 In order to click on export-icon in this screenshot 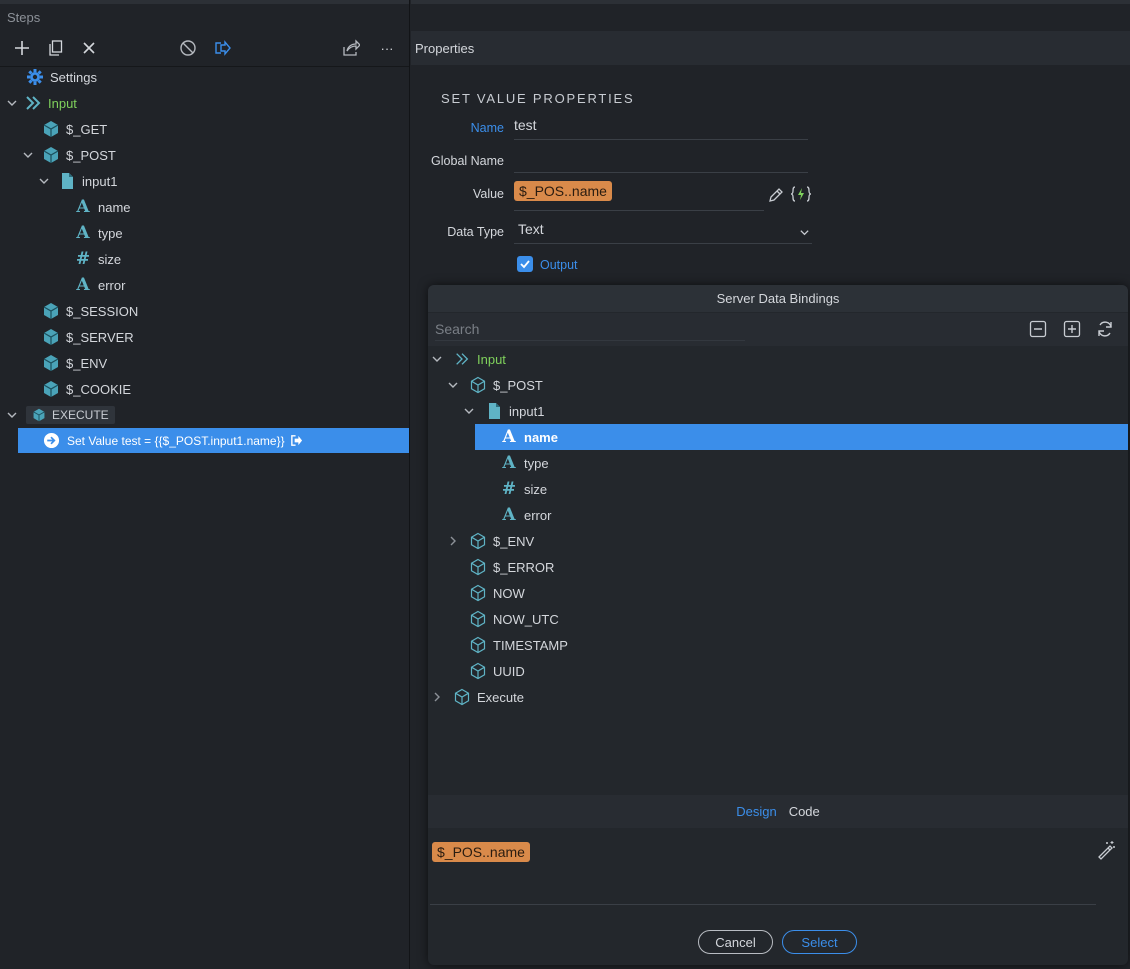, I will do `click(351, 48)`.